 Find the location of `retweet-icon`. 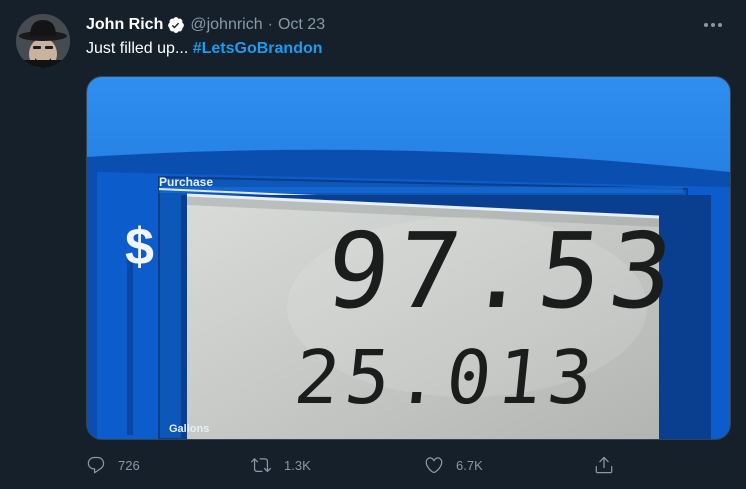

retweet-icon is located at coordinates (261, 465).